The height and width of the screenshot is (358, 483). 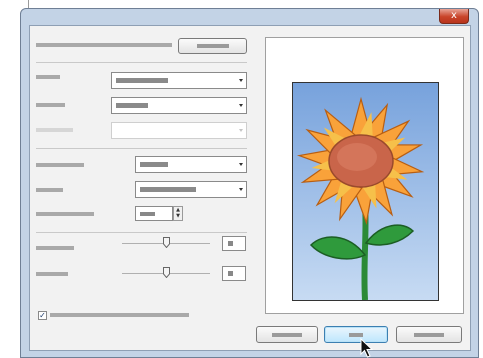 I want to click on slider-1-label, so click(x=55, y=248).